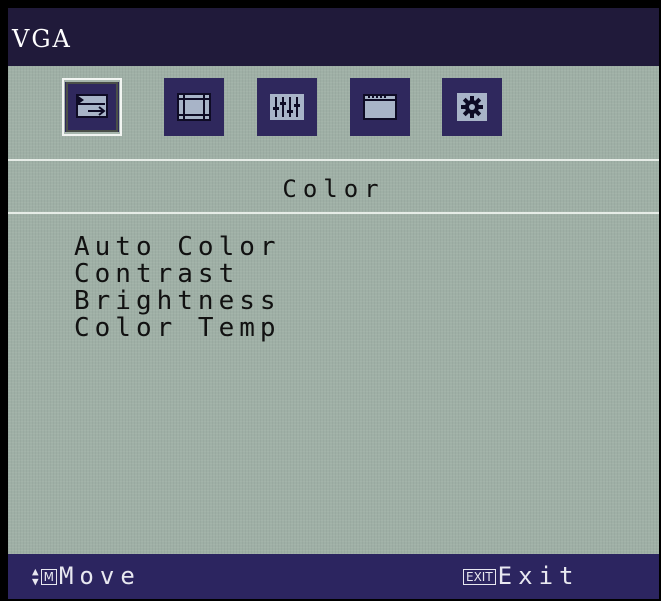  I want to click on input-source-title: VGA, so click(333, 37).